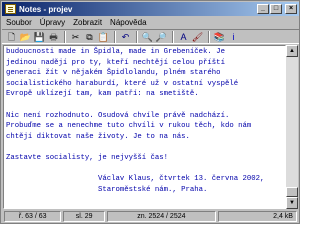 This screenshot has height=240, width=320. Describe the element at coordinates (52, 23) in the screenshot. I see `menu-upravy: Úpravy` at that location.